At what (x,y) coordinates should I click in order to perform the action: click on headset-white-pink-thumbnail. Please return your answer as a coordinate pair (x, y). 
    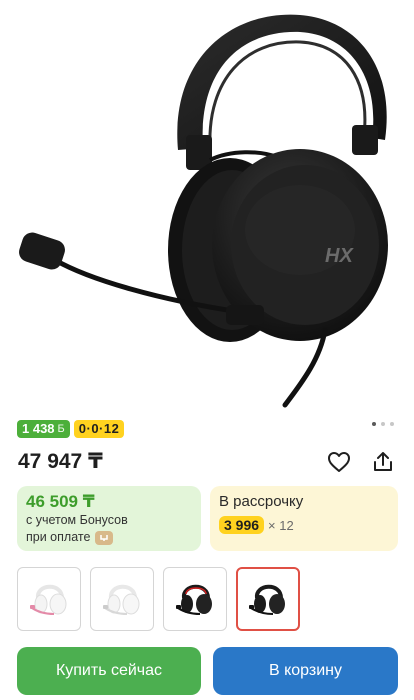
    Looking at the image, I should click on (48, 599).